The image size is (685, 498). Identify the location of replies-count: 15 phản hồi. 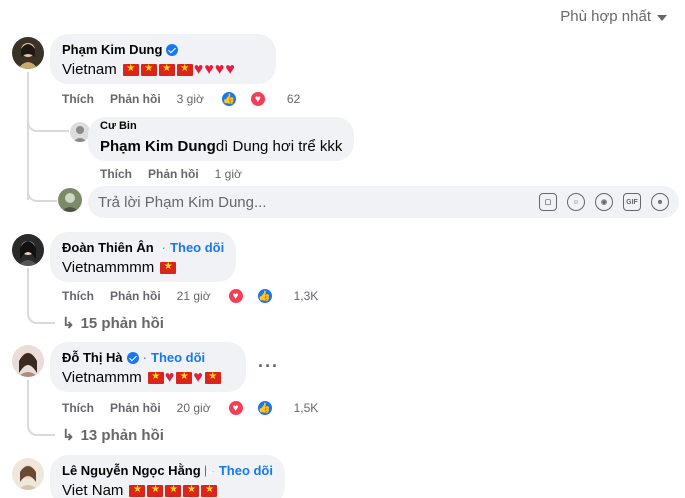
(122, 323).